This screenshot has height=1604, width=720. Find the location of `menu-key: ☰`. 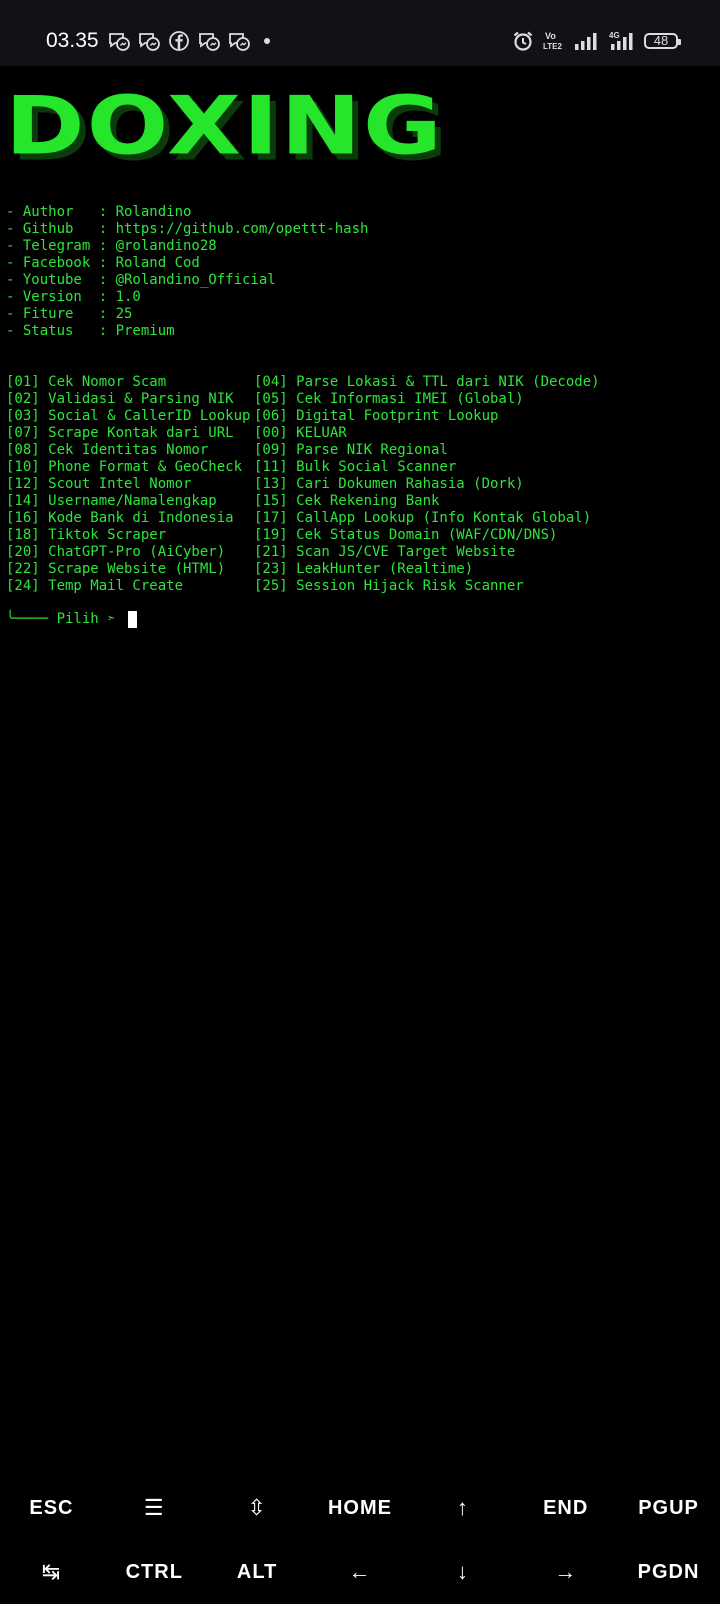

menu-key: ☰ is located at coordinates (154, 1508).